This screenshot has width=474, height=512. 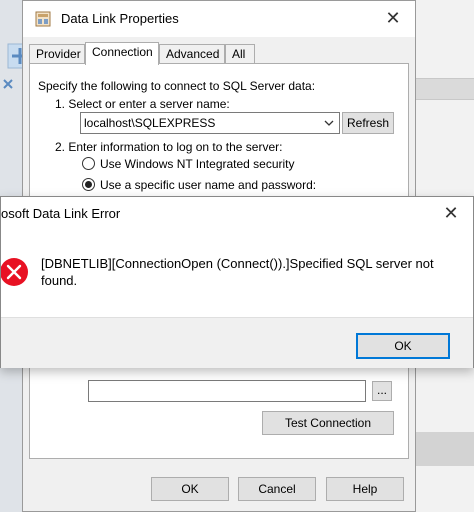 What do you see at coordinates (227, 391) in the screenshot?
I see `initial-catalog-field` at bounding box center [227, 391].